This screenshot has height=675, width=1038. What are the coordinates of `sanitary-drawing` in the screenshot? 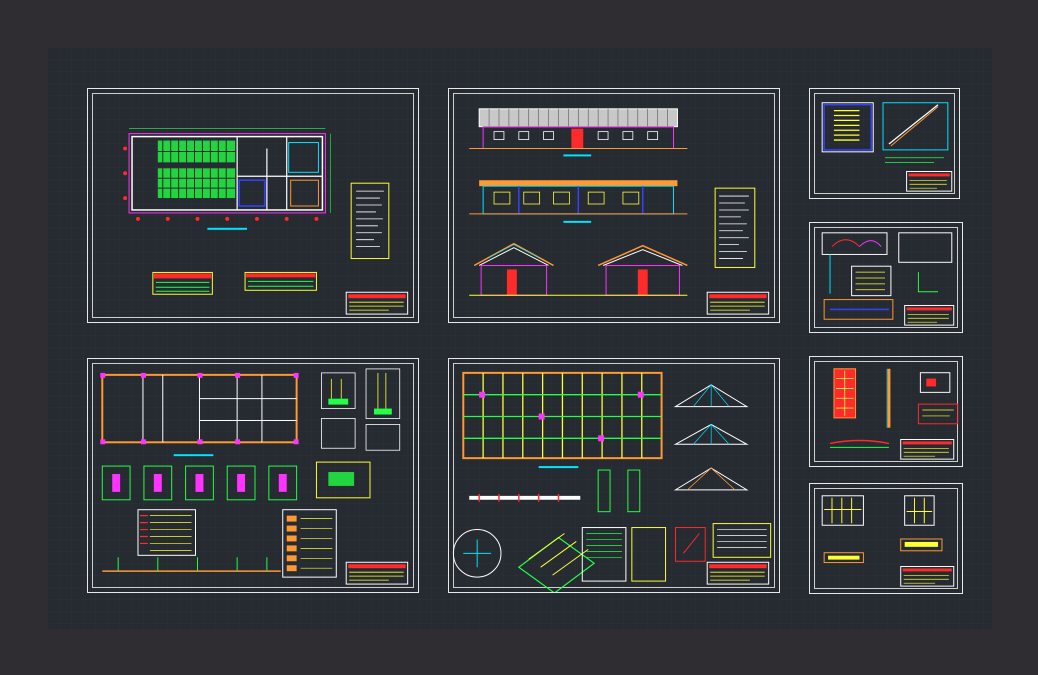 It's located at (888, 279).